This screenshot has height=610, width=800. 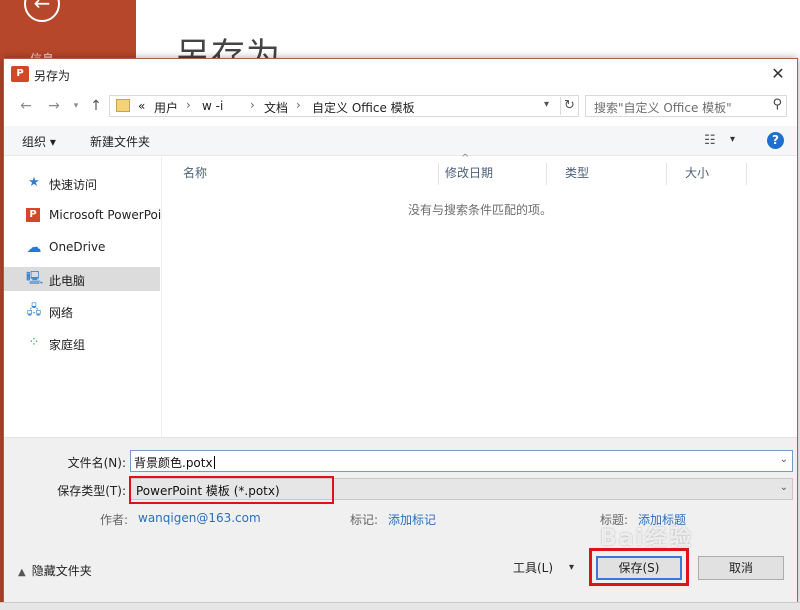 I want to click on column-header-type: 类型, so click(x=607, y=174).